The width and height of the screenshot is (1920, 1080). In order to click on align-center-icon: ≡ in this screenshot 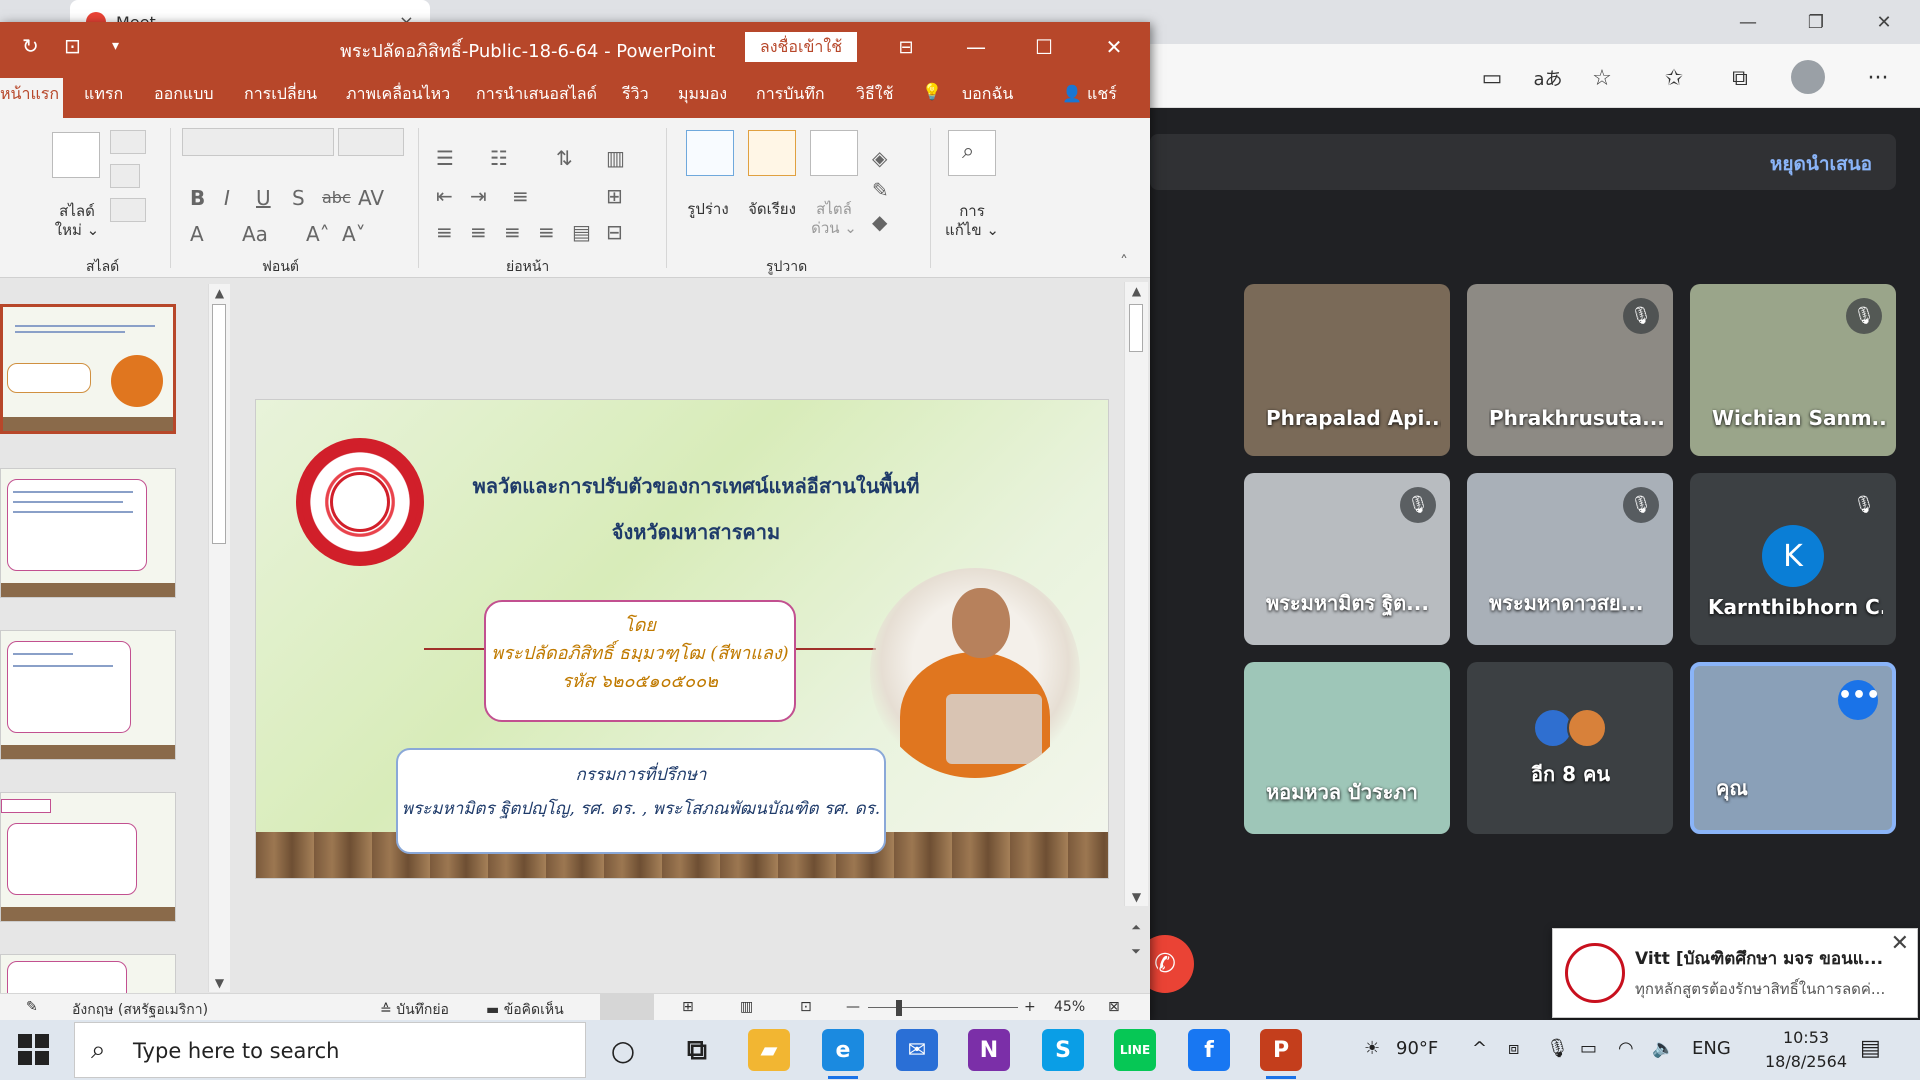, I will do `click(478, 232)`.